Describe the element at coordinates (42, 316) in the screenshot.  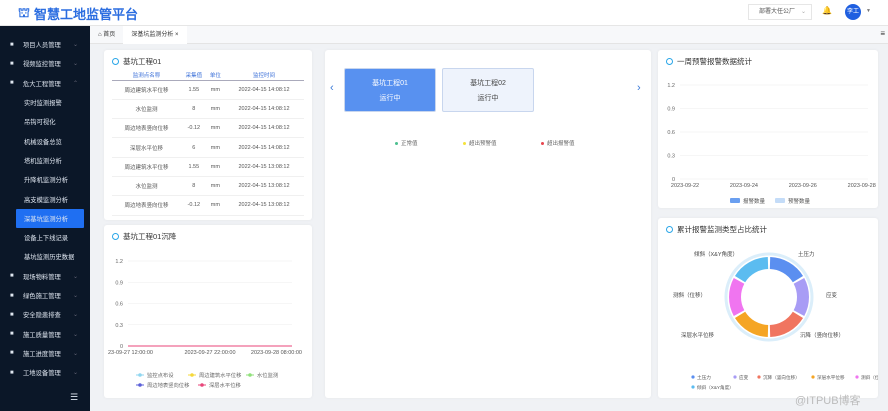
I see `sidebar-item-label: 安全隐患排查` at that location.